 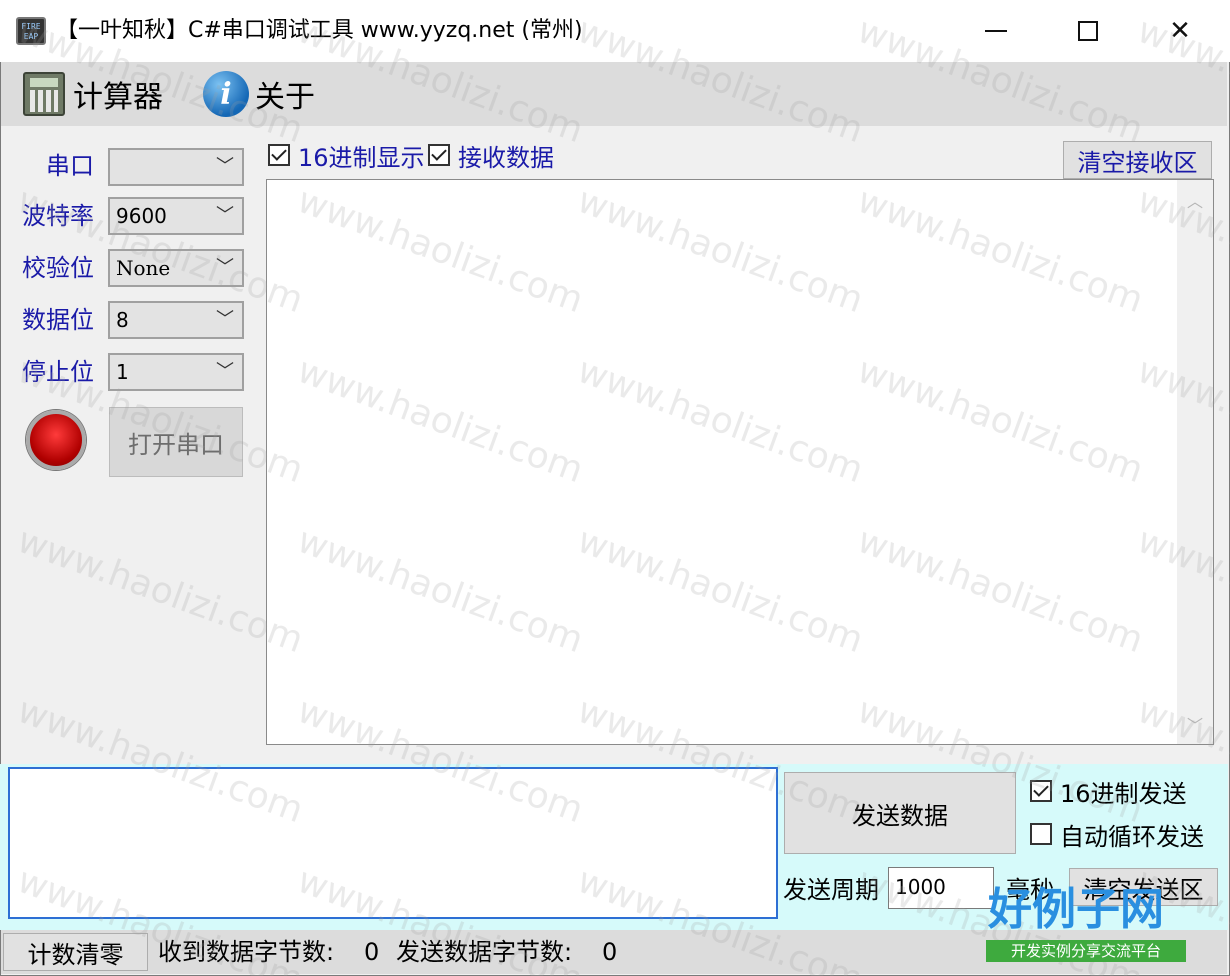 What do you see at coordinates (1132, 836) in the screenshot?
I see `auto-send-label: 自动循环发送` at bounding box center [1132, 836].